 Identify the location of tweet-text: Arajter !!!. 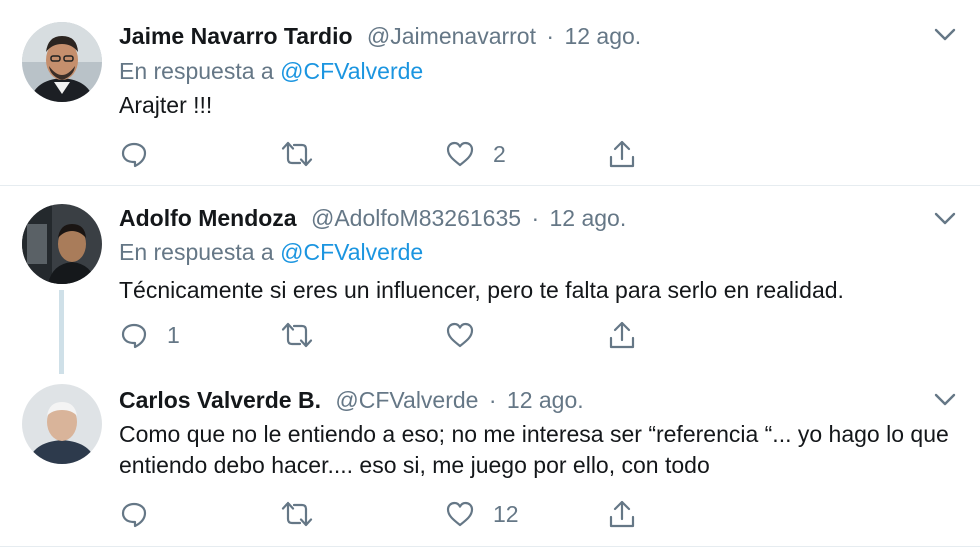
(166, 105).